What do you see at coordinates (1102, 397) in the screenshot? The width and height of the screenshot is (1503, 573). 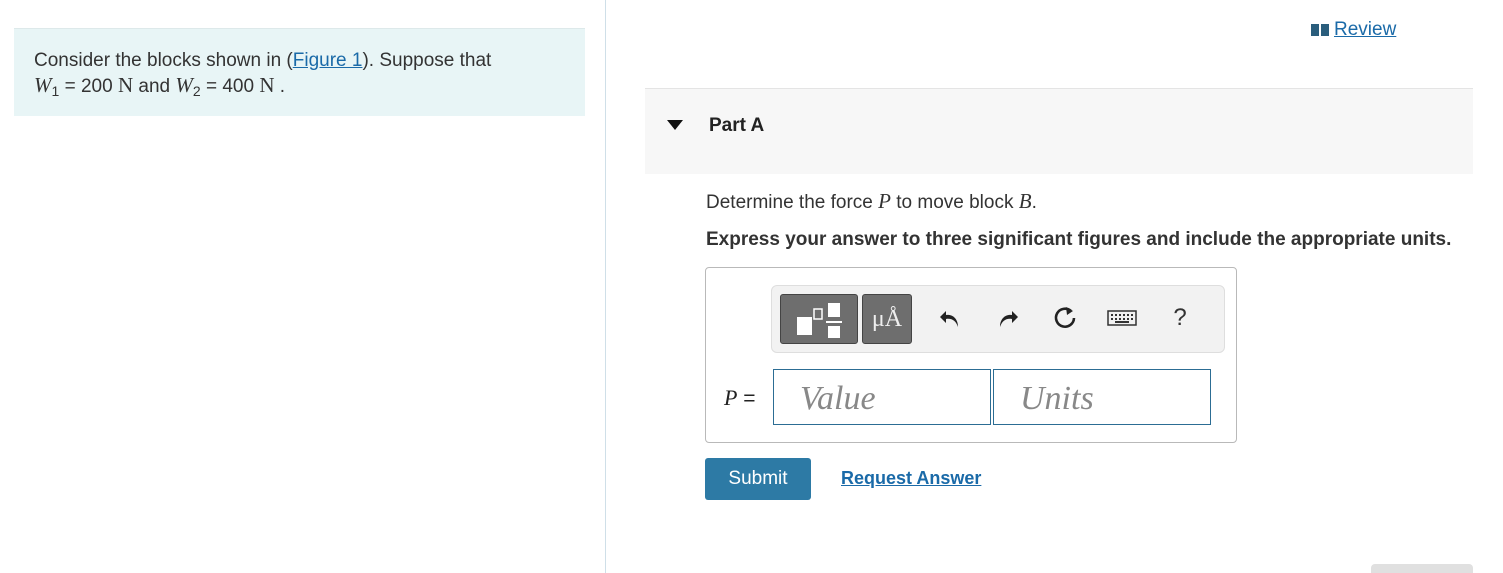 I see `units-input` at bounding box center [1102, 397].